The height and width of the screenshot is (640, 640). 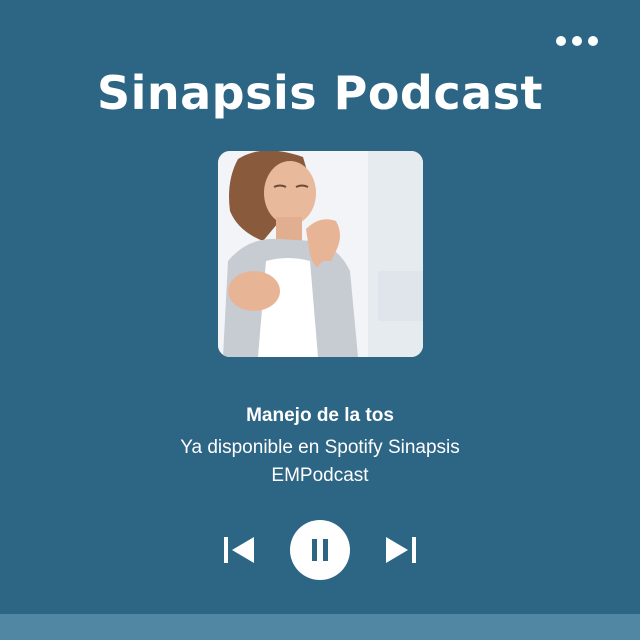 What do you see at coordinates (577, 41) in the screenshot?
I see `more-options-button` at bounding box center [577, 41].